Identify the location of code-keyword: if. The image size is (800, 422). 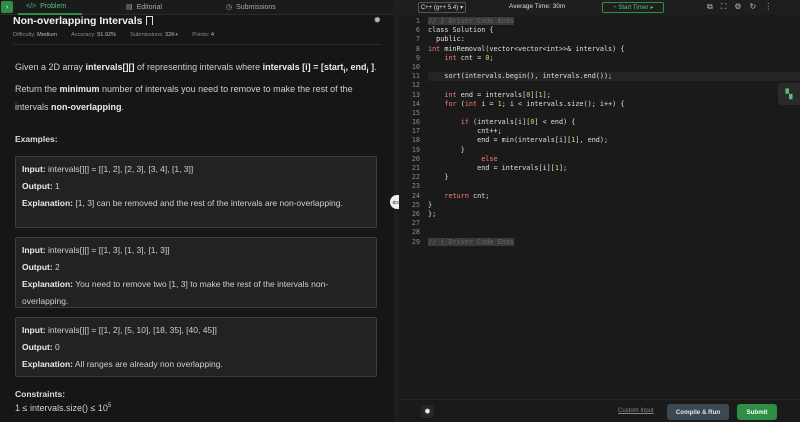
(464, 122).